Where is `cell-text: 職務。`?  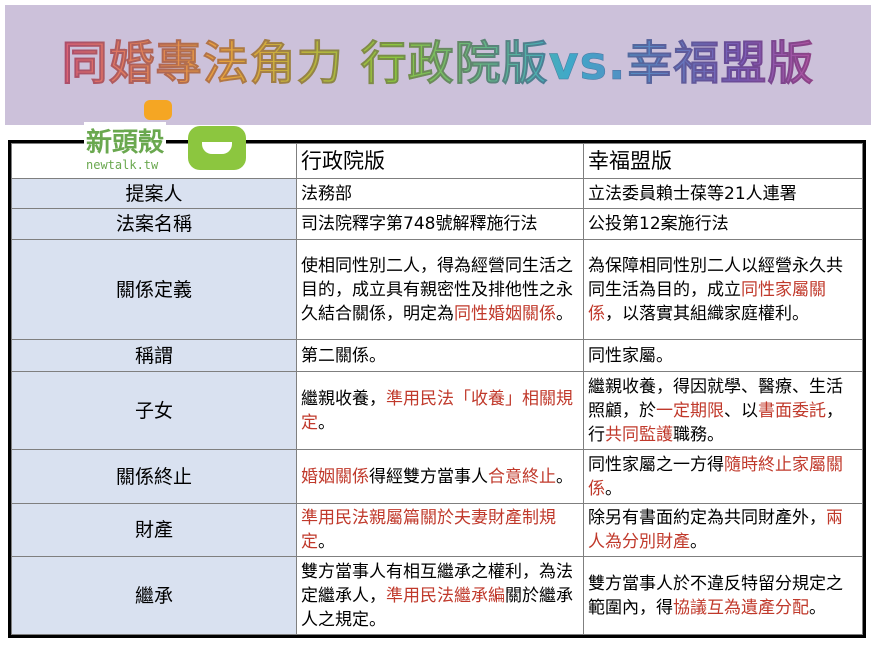 cell-text: 職務。 is located at coordinates (698, 434).